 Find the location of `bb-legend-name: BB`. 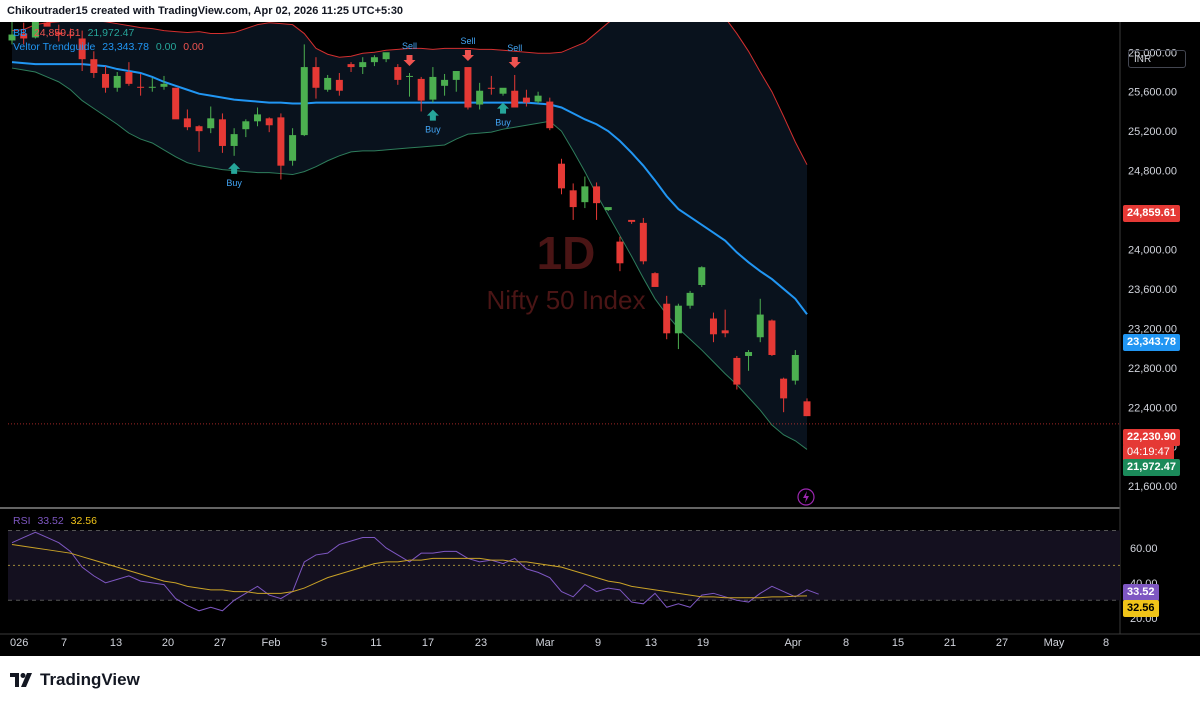

bb-legend-name: BB is located at coordinates (20, 33).